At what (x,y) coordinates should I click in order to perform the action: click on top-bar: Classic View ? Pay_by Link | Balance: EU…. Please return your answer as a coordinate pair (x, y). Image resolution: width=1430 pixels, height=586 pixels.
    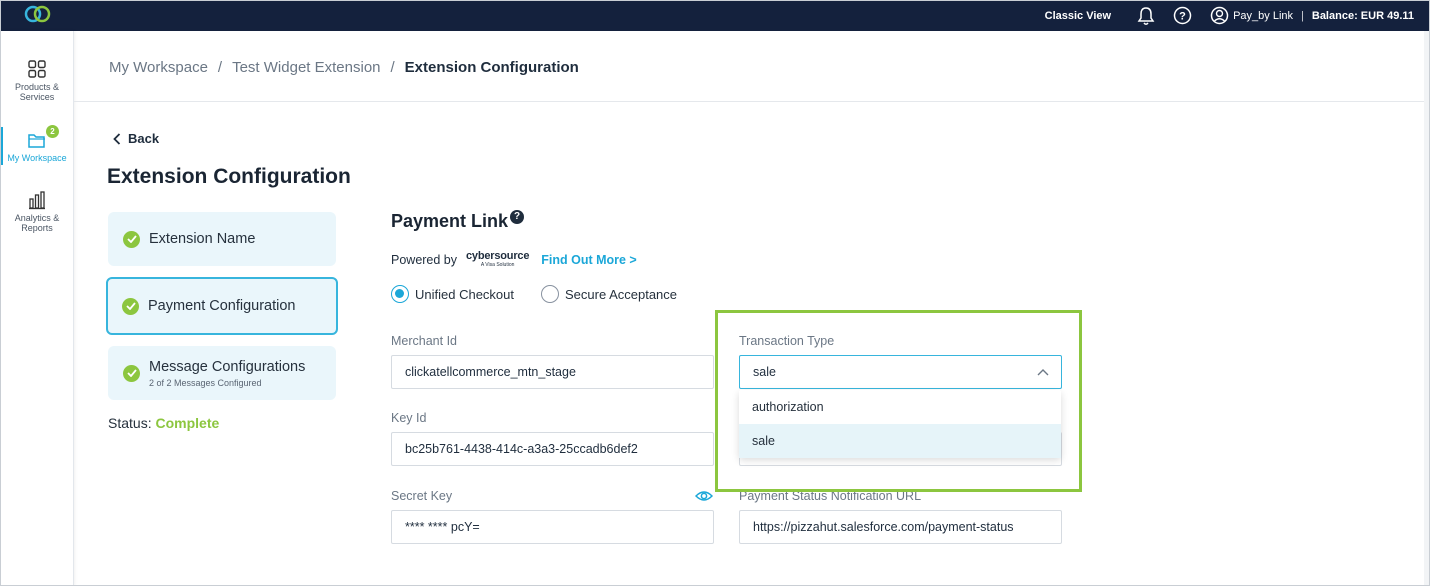
    Looking at the image, I should click on (715, 15).